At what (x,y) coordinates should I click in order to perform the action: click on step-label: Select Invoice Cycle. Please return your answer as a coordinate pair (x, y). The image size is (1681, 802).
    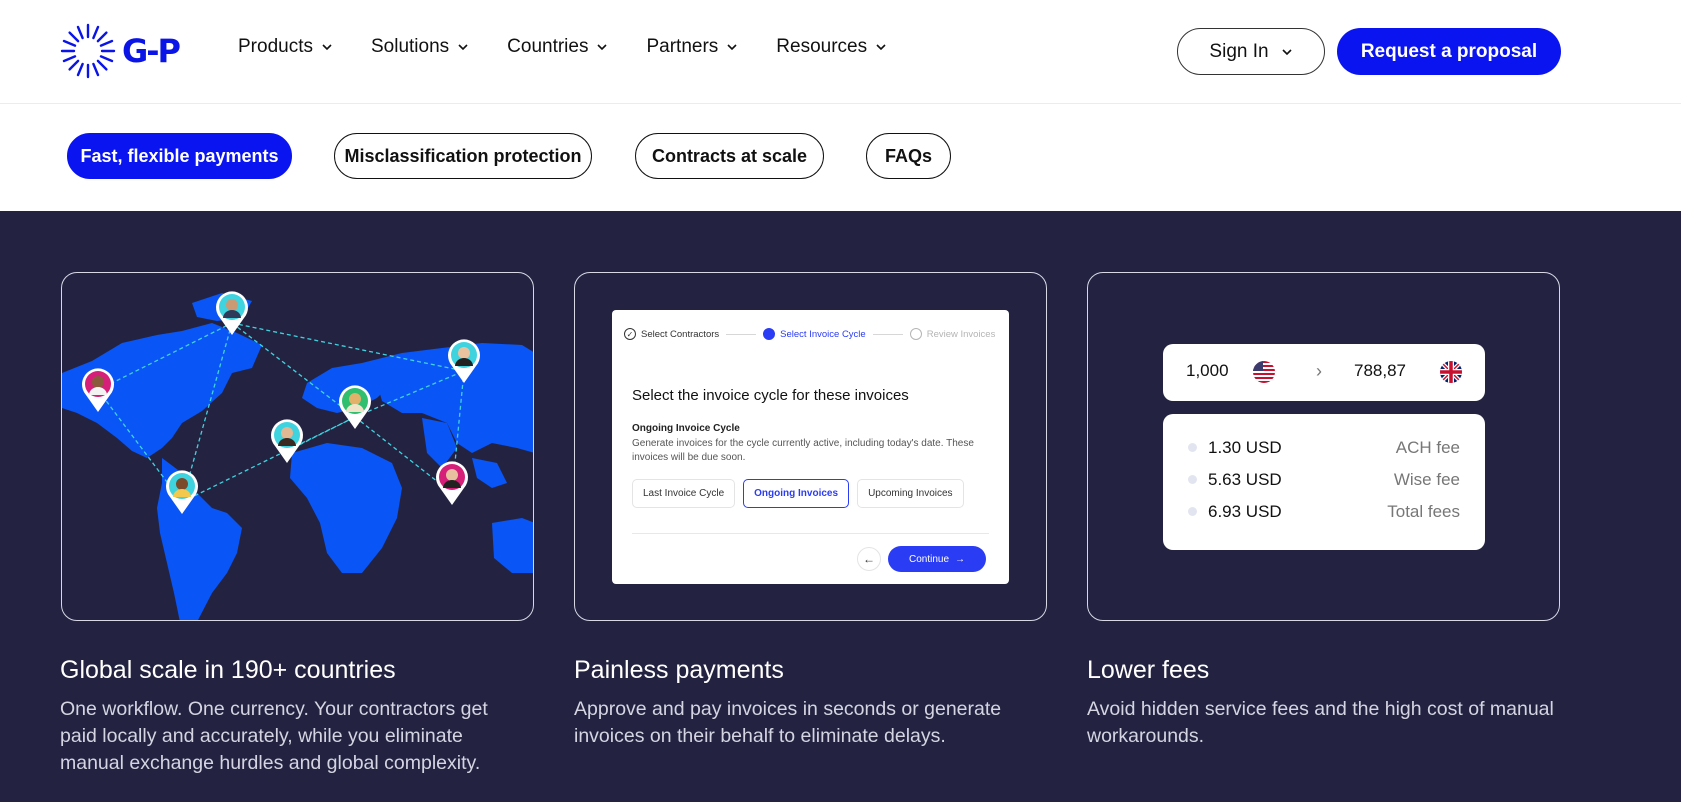
    Looking at the image, I should click on (823, 334).